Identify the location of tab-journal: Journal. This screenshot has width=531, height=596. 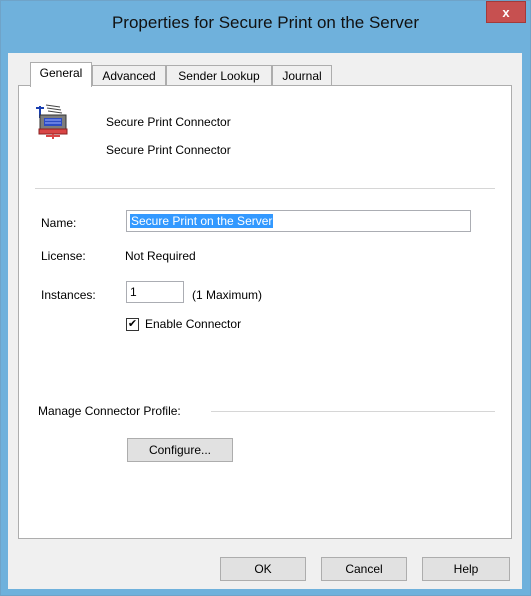
(302, 75).